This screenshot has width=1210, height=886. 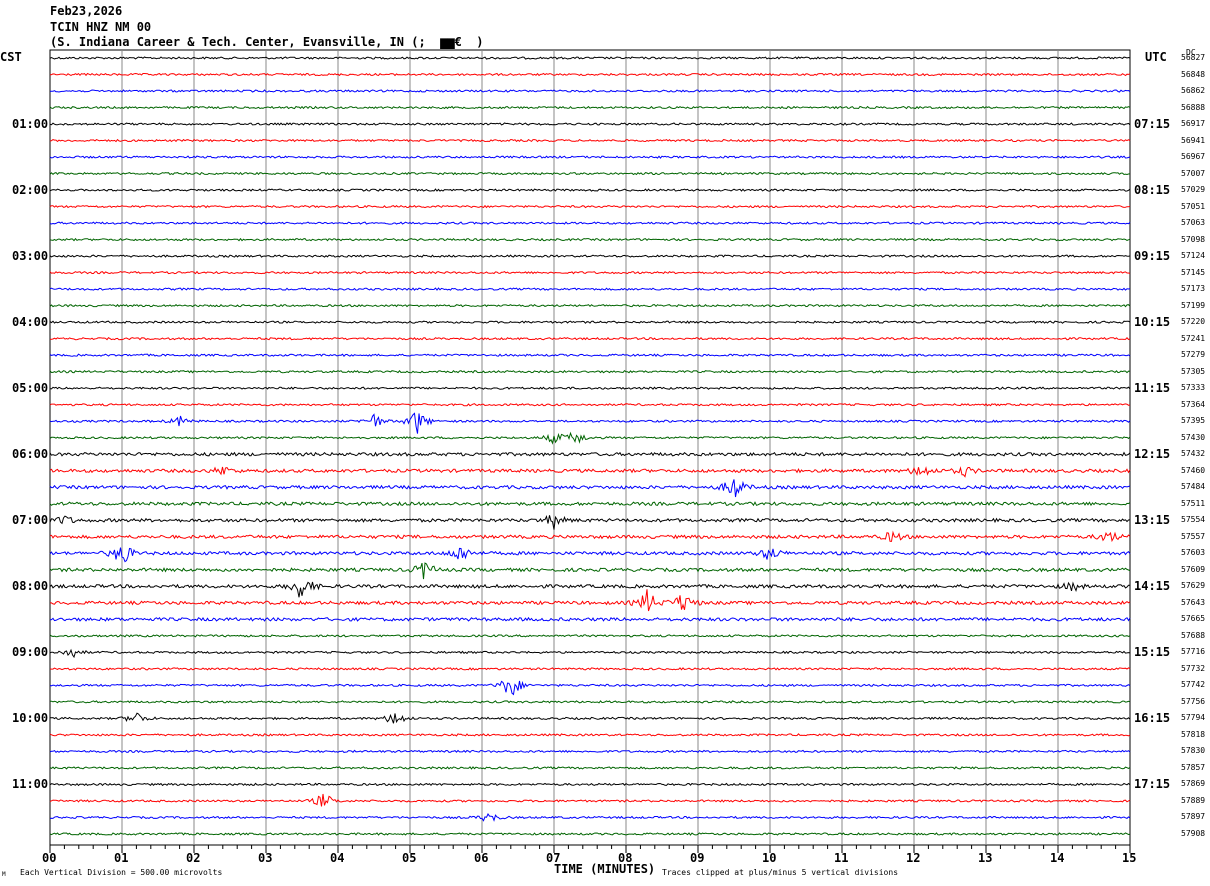 I want to click on dc-value: 57098, so click(x=1193, y=239).